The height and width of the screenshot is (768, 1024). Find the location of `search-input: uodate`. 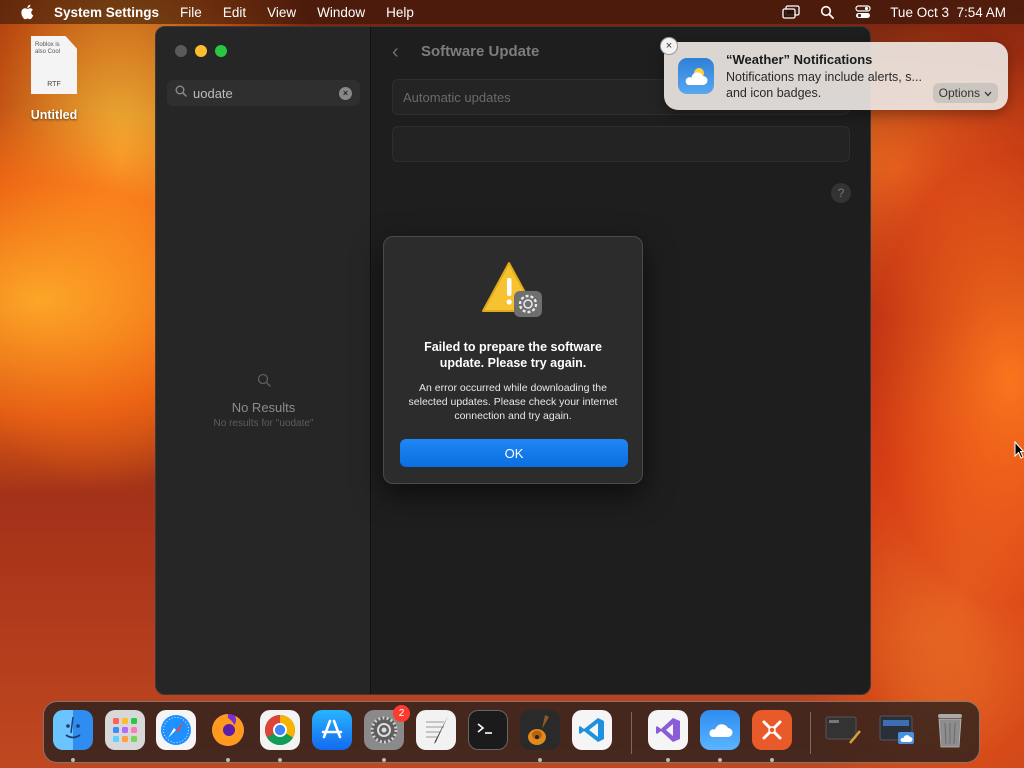

search-input: uodate is located at coordinates (266, 93).